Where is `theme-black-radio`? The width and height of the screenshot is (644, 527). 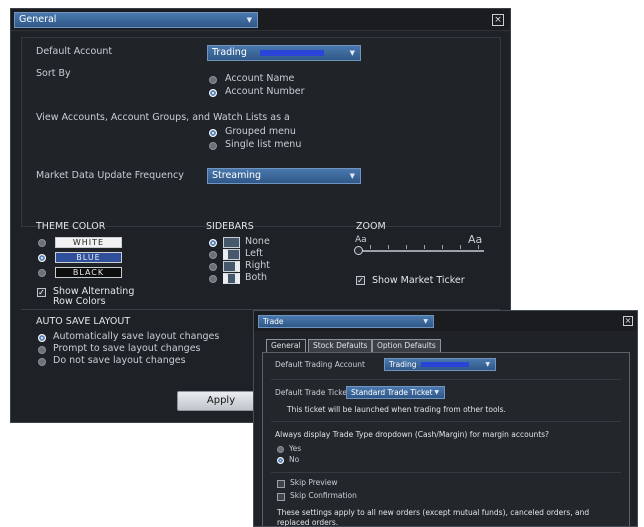 theme-black-radio is located at coordinates (42, 273).